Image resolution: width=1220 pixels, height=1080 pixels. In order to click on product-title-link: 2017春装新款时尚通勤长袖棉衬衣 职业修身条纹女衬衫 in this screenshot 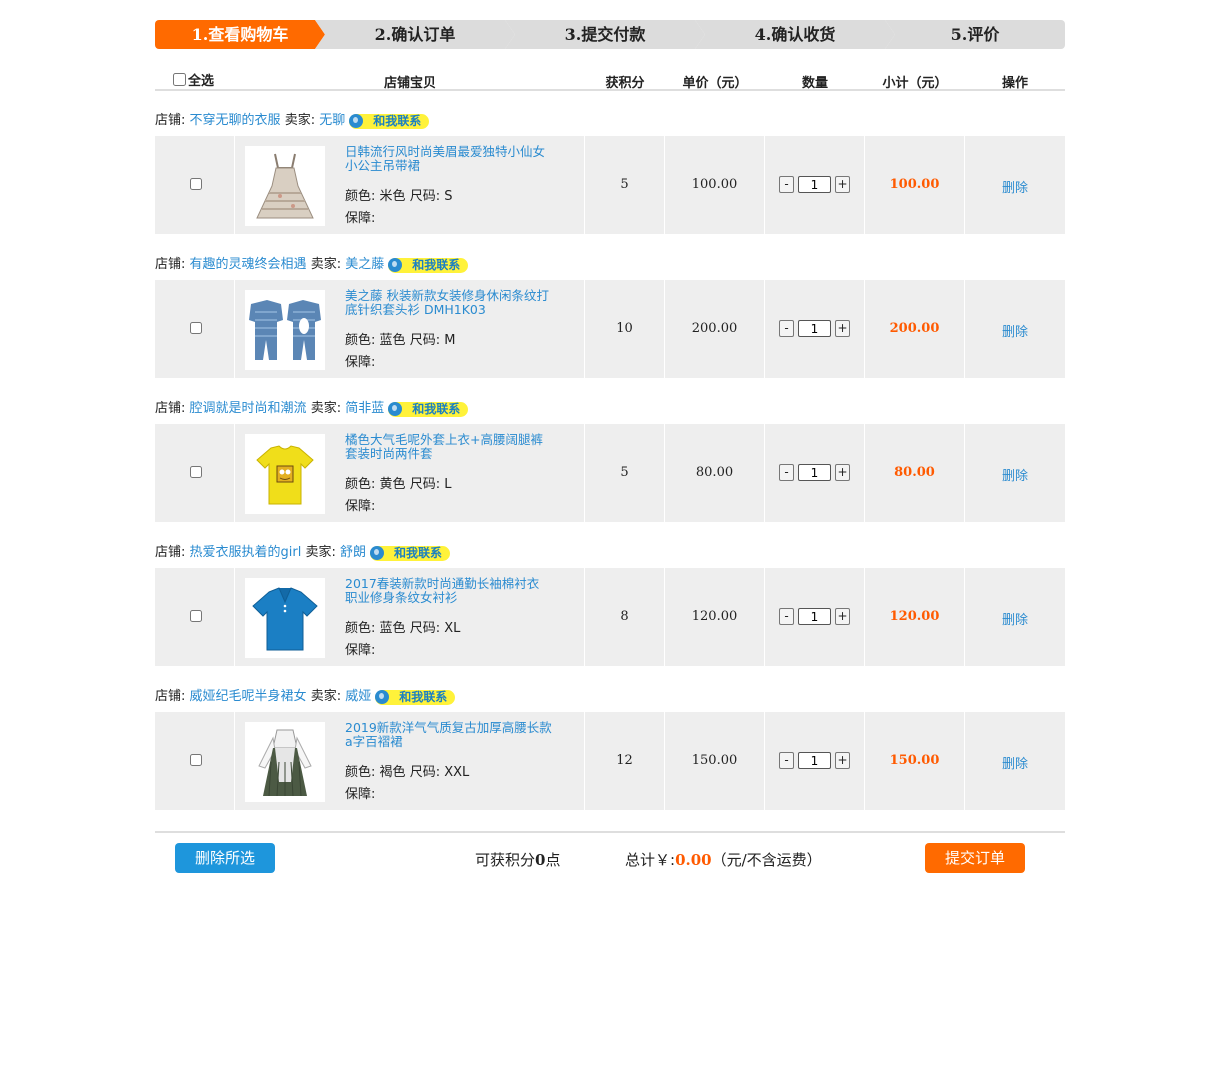, I will do `click(450, 591)`.